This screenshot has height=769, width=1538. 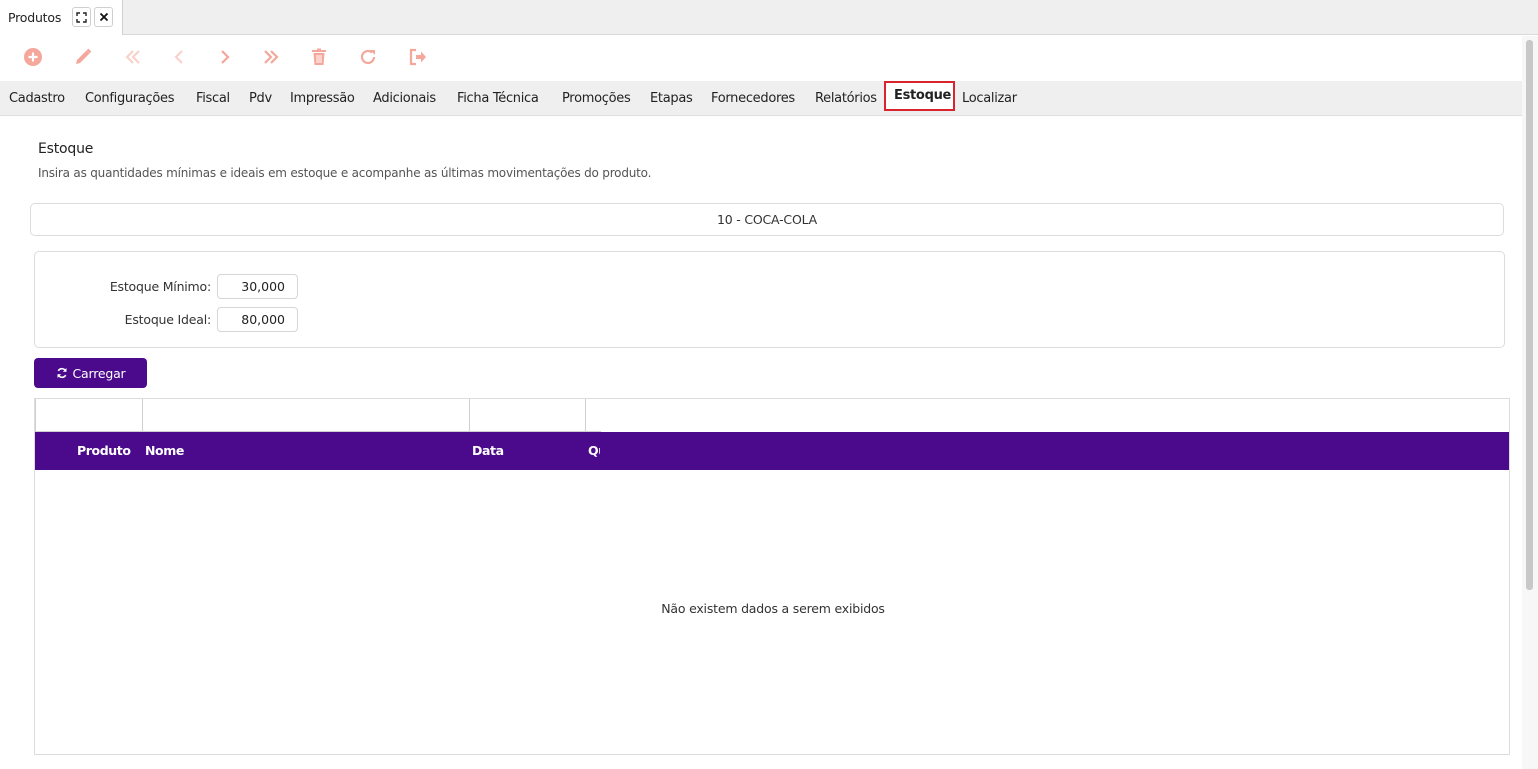 I want to click on chevron-right-icon, so click(x=225, y=57).